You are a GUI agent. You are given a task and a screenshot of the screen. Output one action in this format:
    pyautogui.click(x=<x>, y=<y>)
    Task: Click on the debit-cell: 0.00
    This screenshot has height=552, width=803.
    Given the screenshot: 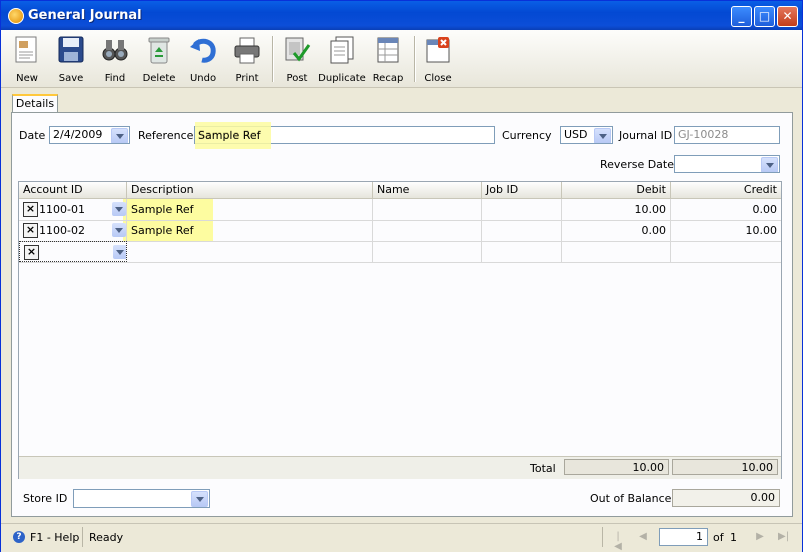 What is the action you would take?
    pyautogui.click(x=616, y=230)
    